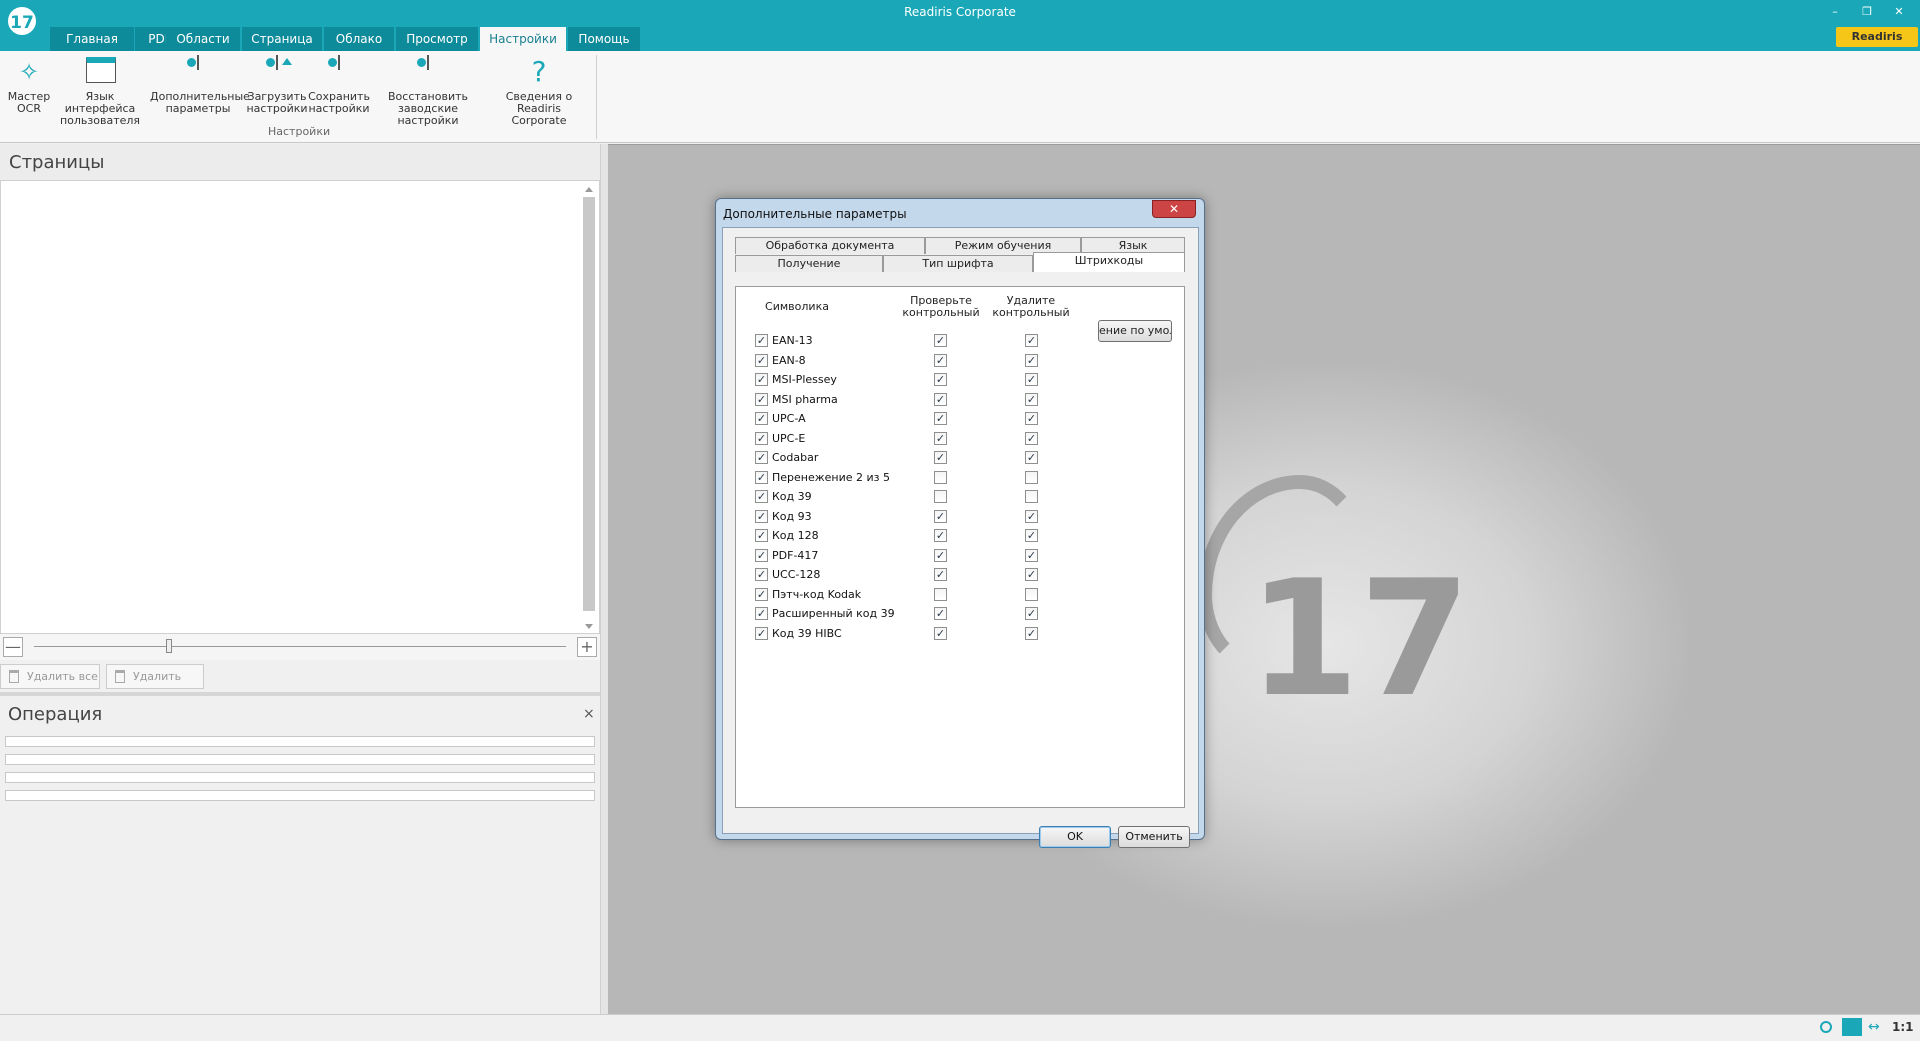 The image size is (1920, 1041). What do you see at coordinates (589, 626) in the screenshot?
I see `scroll-down-icon` at bounding box center [589, 626].